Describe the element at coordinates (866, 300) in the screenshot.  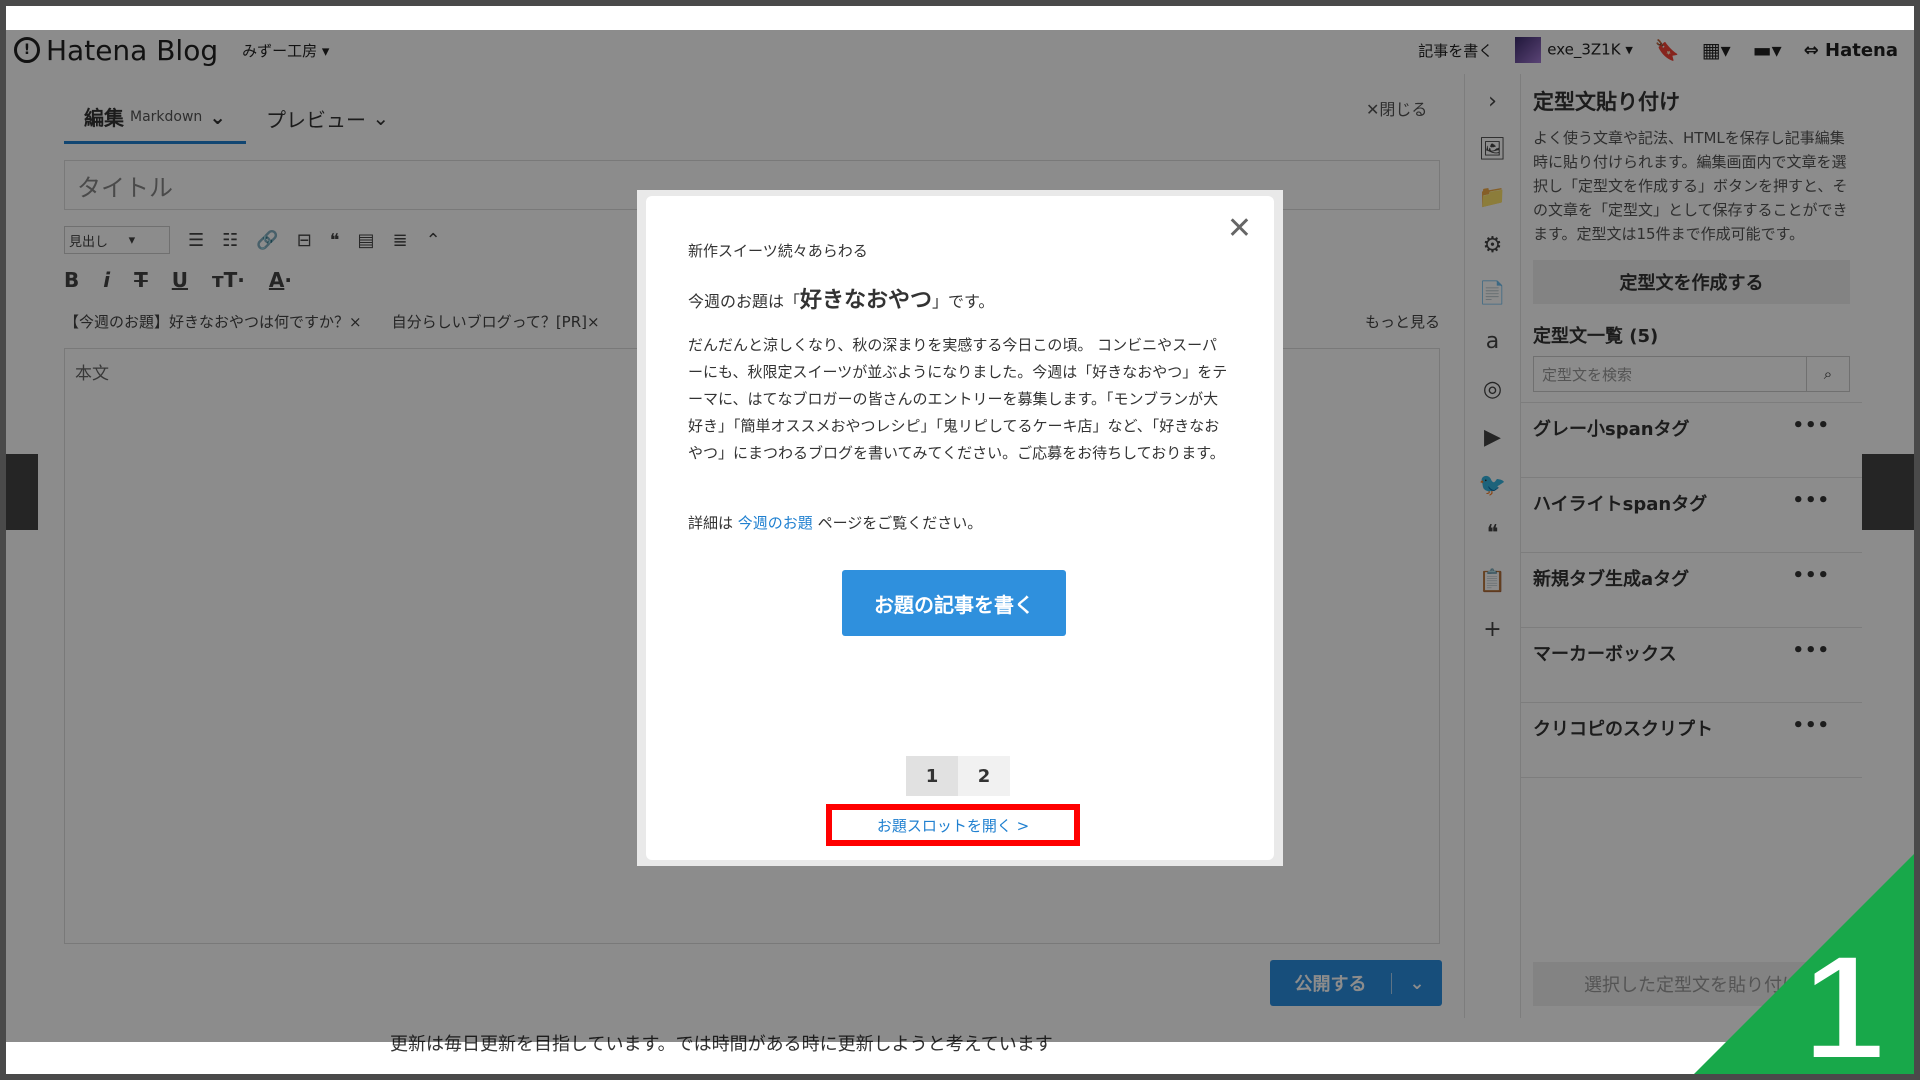
I see `theme-name: 好きなおやつ` at that location.